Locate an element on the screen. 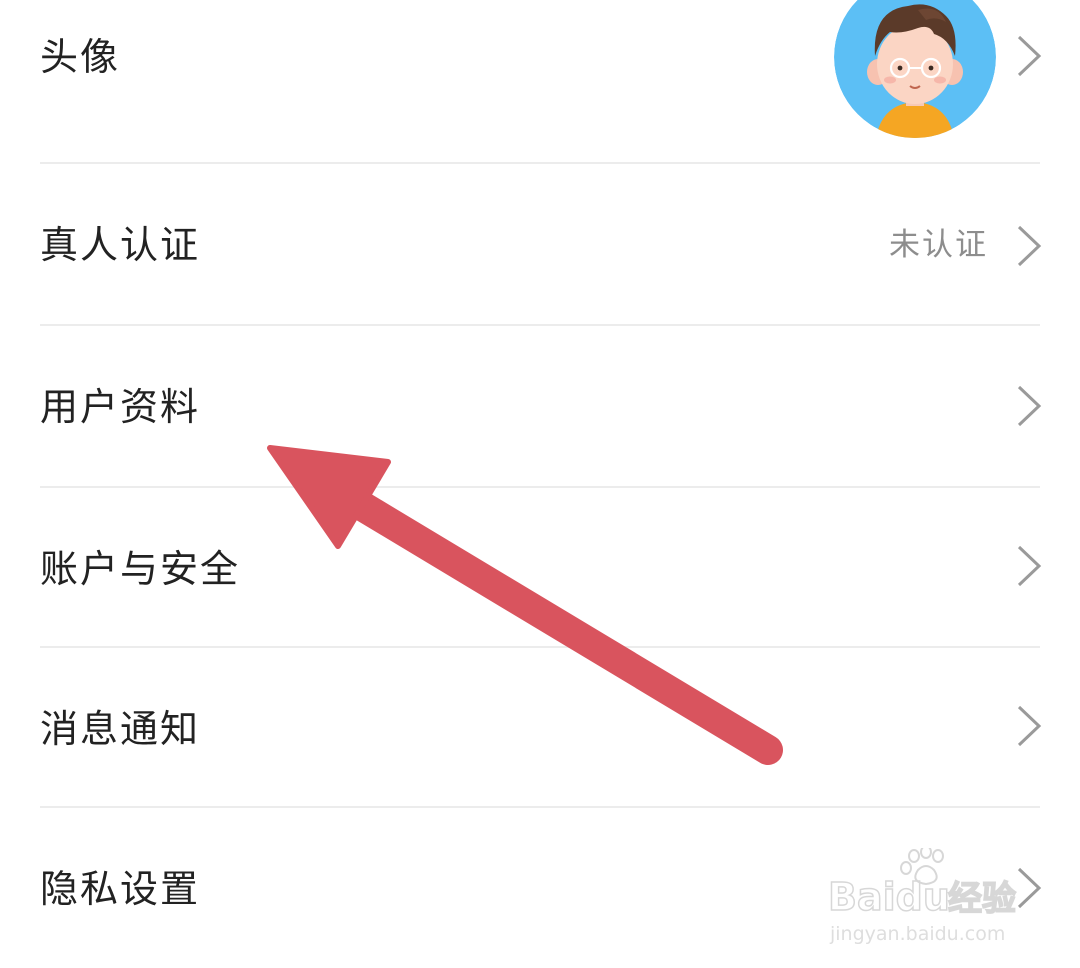 This screenshot has height=968, width=1080. row-label-privacy: 隐私设置 is located at coordinates (120, 889).